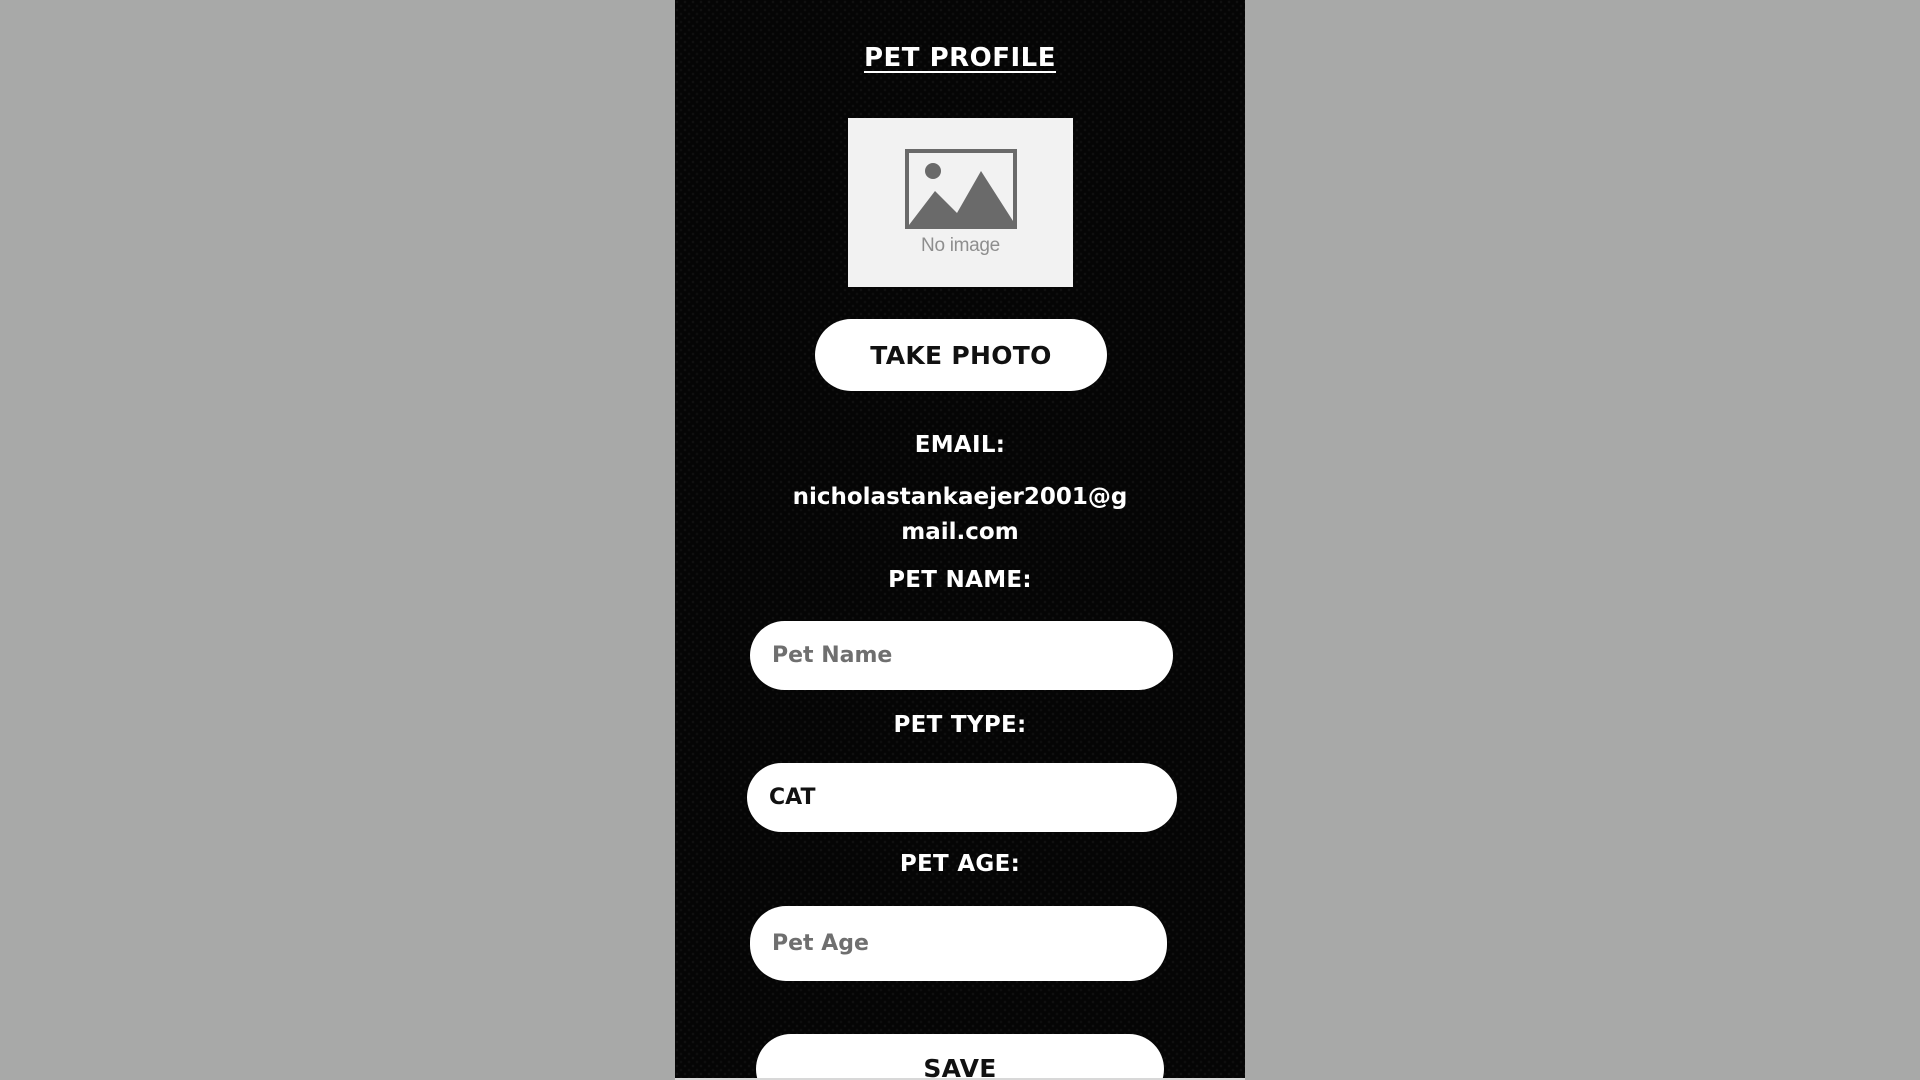 This screenshot has width=1920, height=1080. What do you see at coordinates (960, 580) in the screenshot?
I see `pet-name-label: PET NAME:` at bounding box center [960, 580].